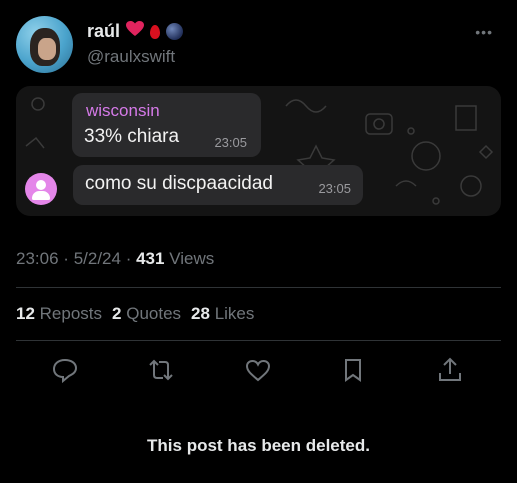 This screenshot has height=483, width=517. What do you see at coordinates (71, 313) in the screenshot?
I see `reposts-label: Reposts` at bounding box center [71, 313].